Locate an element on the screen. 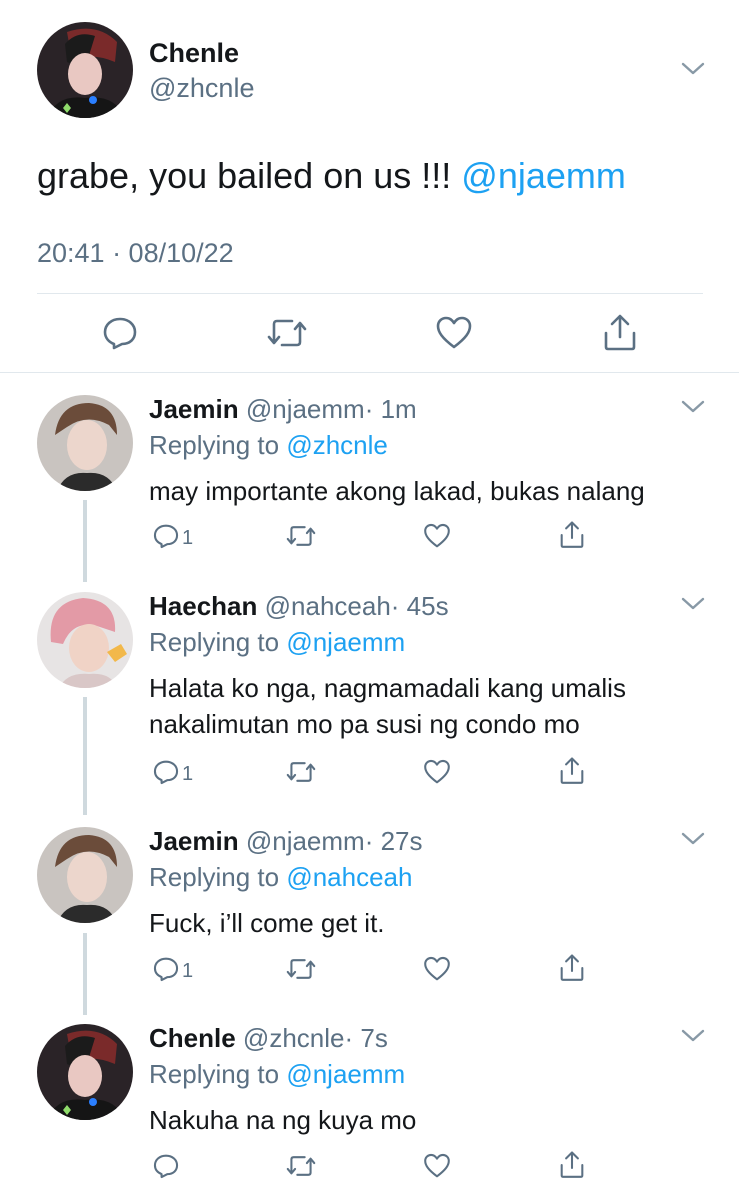 The height and width of the screenshot is (1200, 739). reply-author-handle: @nahceah is located at coordinates (328, 606).